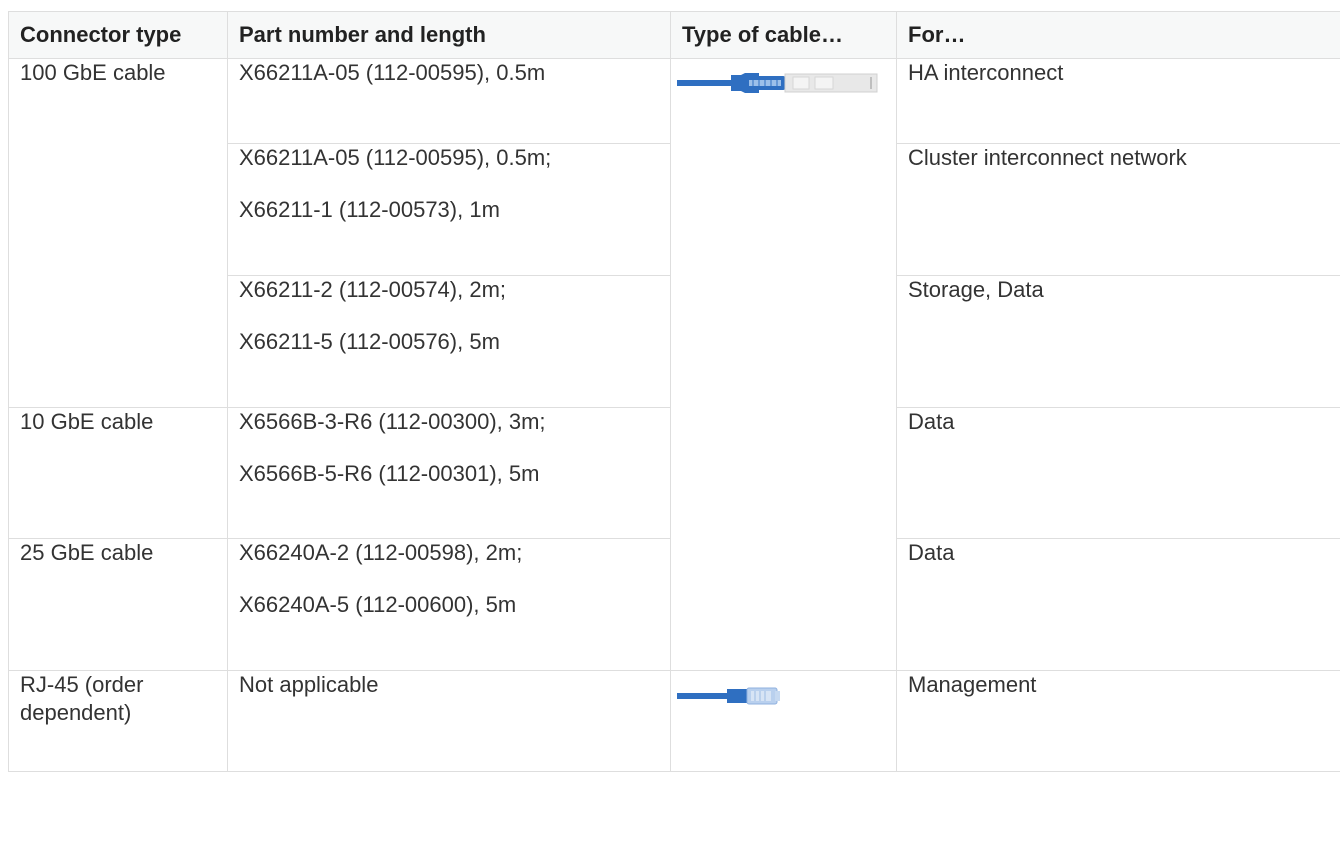 Image resolution: width=1340 pixels, height=855 pixels. I want to click on for-cell: HA interconnect, so click(1118, 101).